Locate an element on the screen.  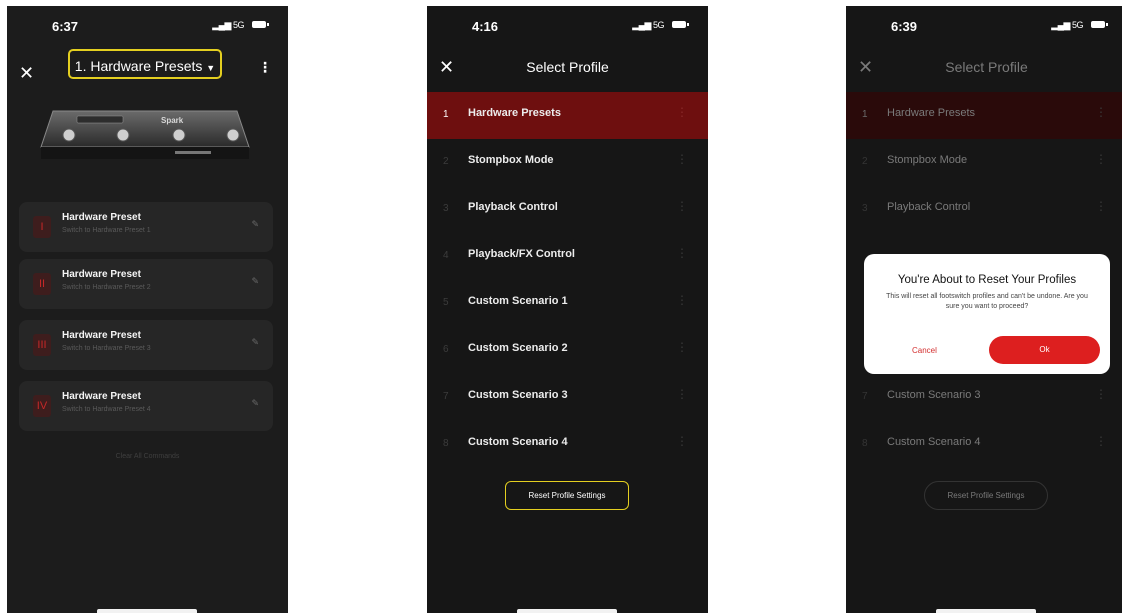
close-icon: ✕ is located at coordinates (26, 73).